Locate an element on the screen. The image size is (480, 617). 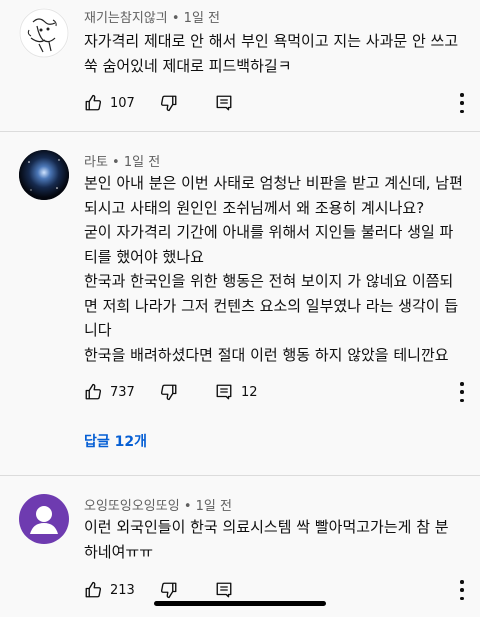
sketch-drawing-avatar-icon is located at coordinates (44, 33).